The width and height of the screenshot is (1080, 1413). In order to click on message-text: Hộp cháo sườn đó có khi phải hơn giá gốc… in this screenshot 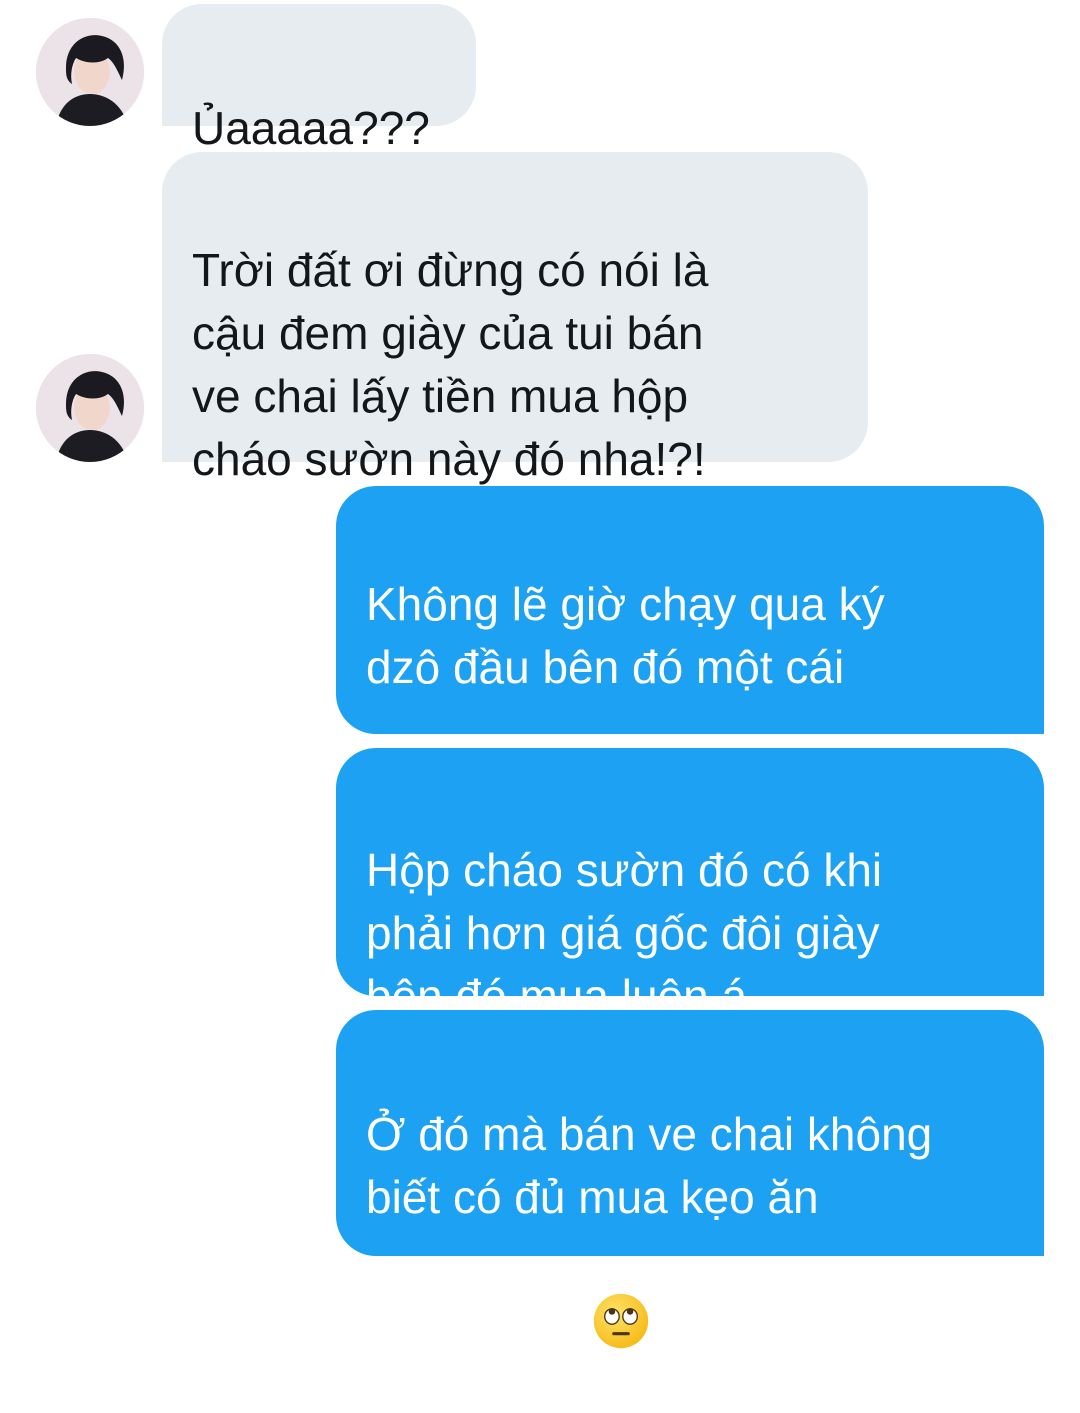, I will do `click(624, 933)`.